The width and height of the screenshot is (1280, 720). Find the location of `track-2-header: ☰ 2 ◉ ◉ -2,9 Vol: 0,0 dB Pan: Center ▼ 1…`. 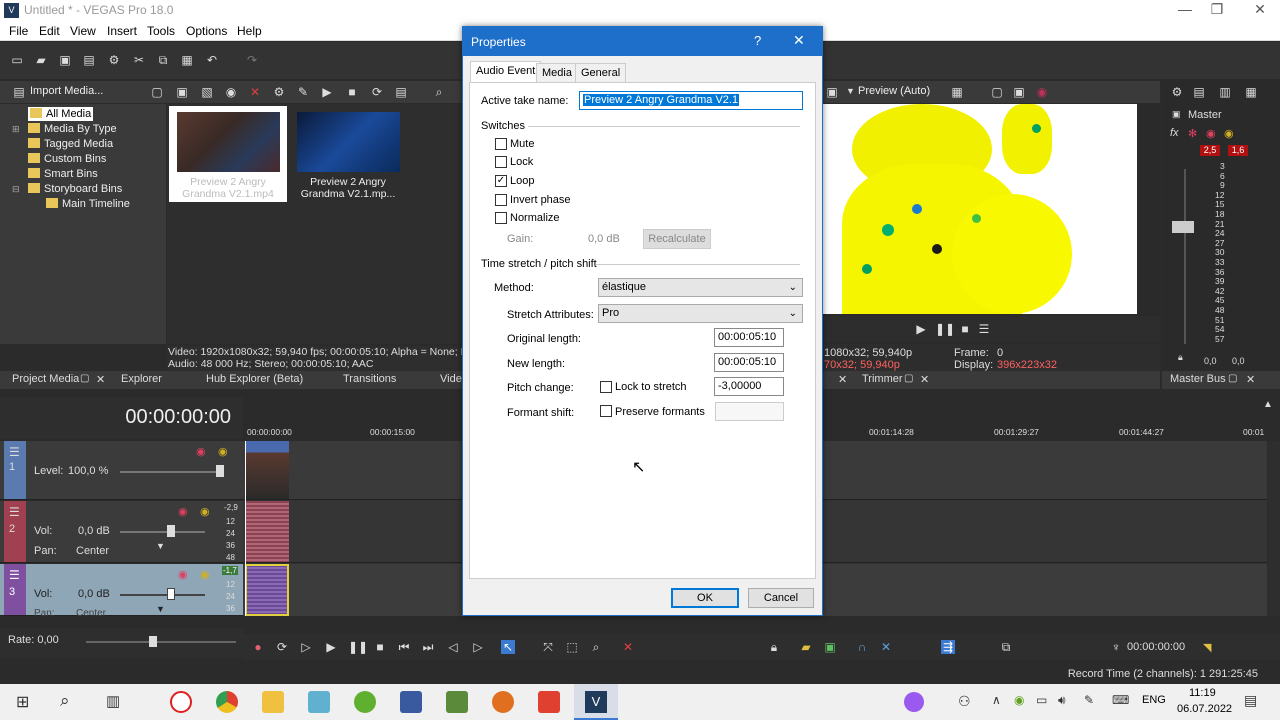

track-2-header: ☰ 2 ◉ ◉ -2,9 Vol: 0,0 dB Pan: Center ▼ 1… is located at coordinates (121, 532).